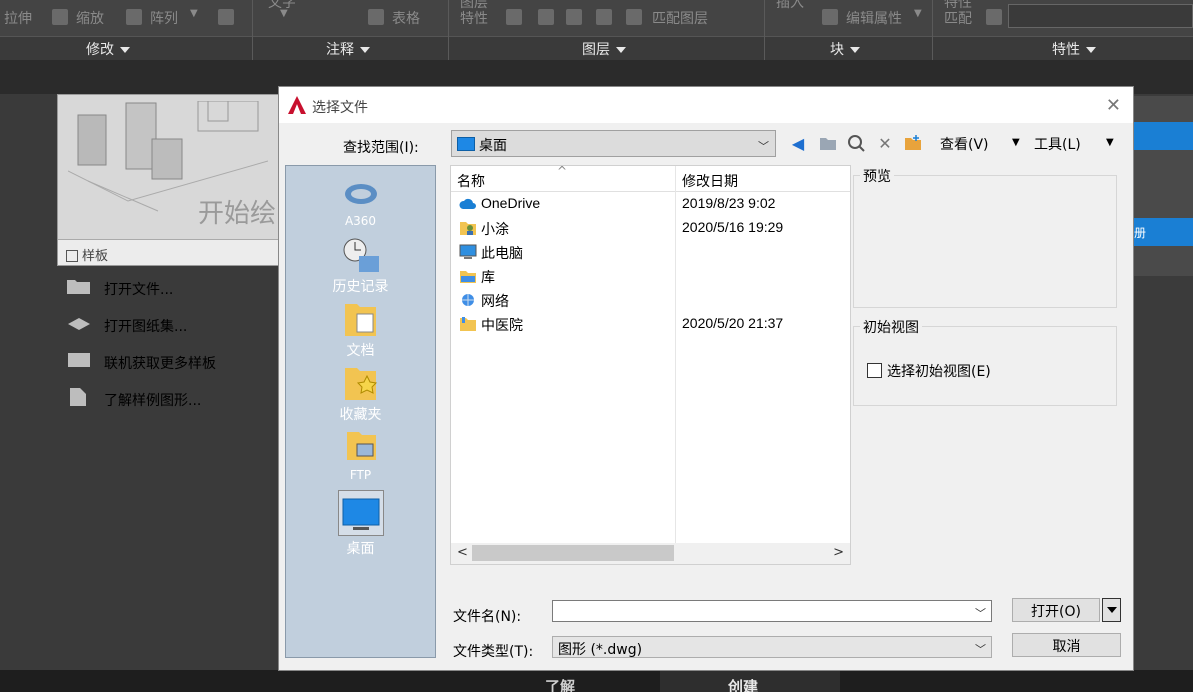 The width and height of the screenshot is (1193, 692). What do you see at coordinates (1074, 49) in the screenshot?
I see `properties-panel-title: 特性` at bounding box center [1074, 49].